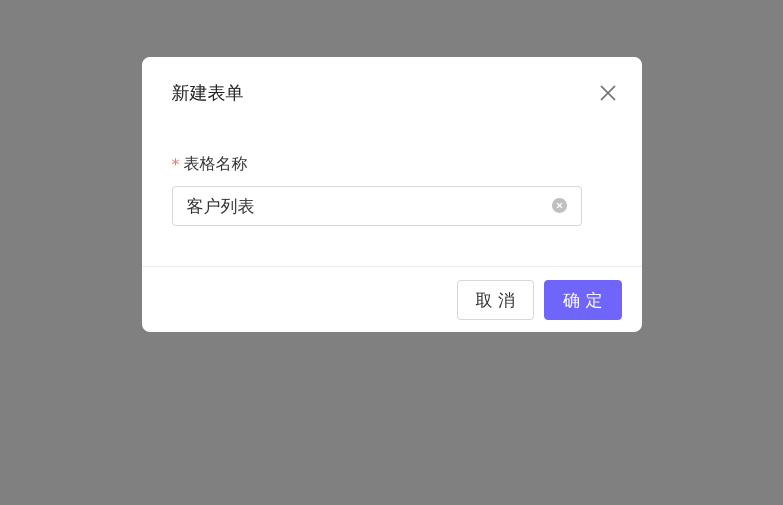  I want to click on field-label: 表格名称, so click(216, 164).